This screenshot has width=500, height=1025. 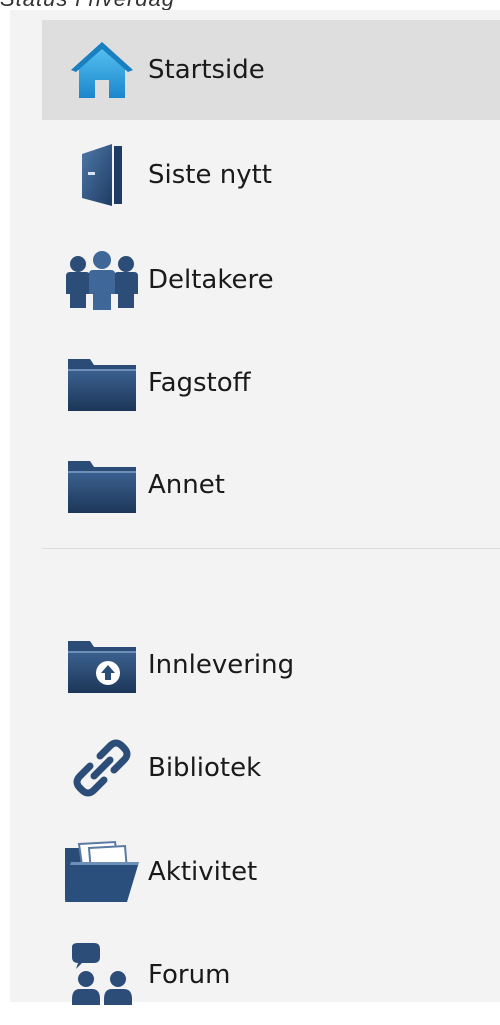 I want to click on nav-item-forum: Forum, so click(x=271, y=975).